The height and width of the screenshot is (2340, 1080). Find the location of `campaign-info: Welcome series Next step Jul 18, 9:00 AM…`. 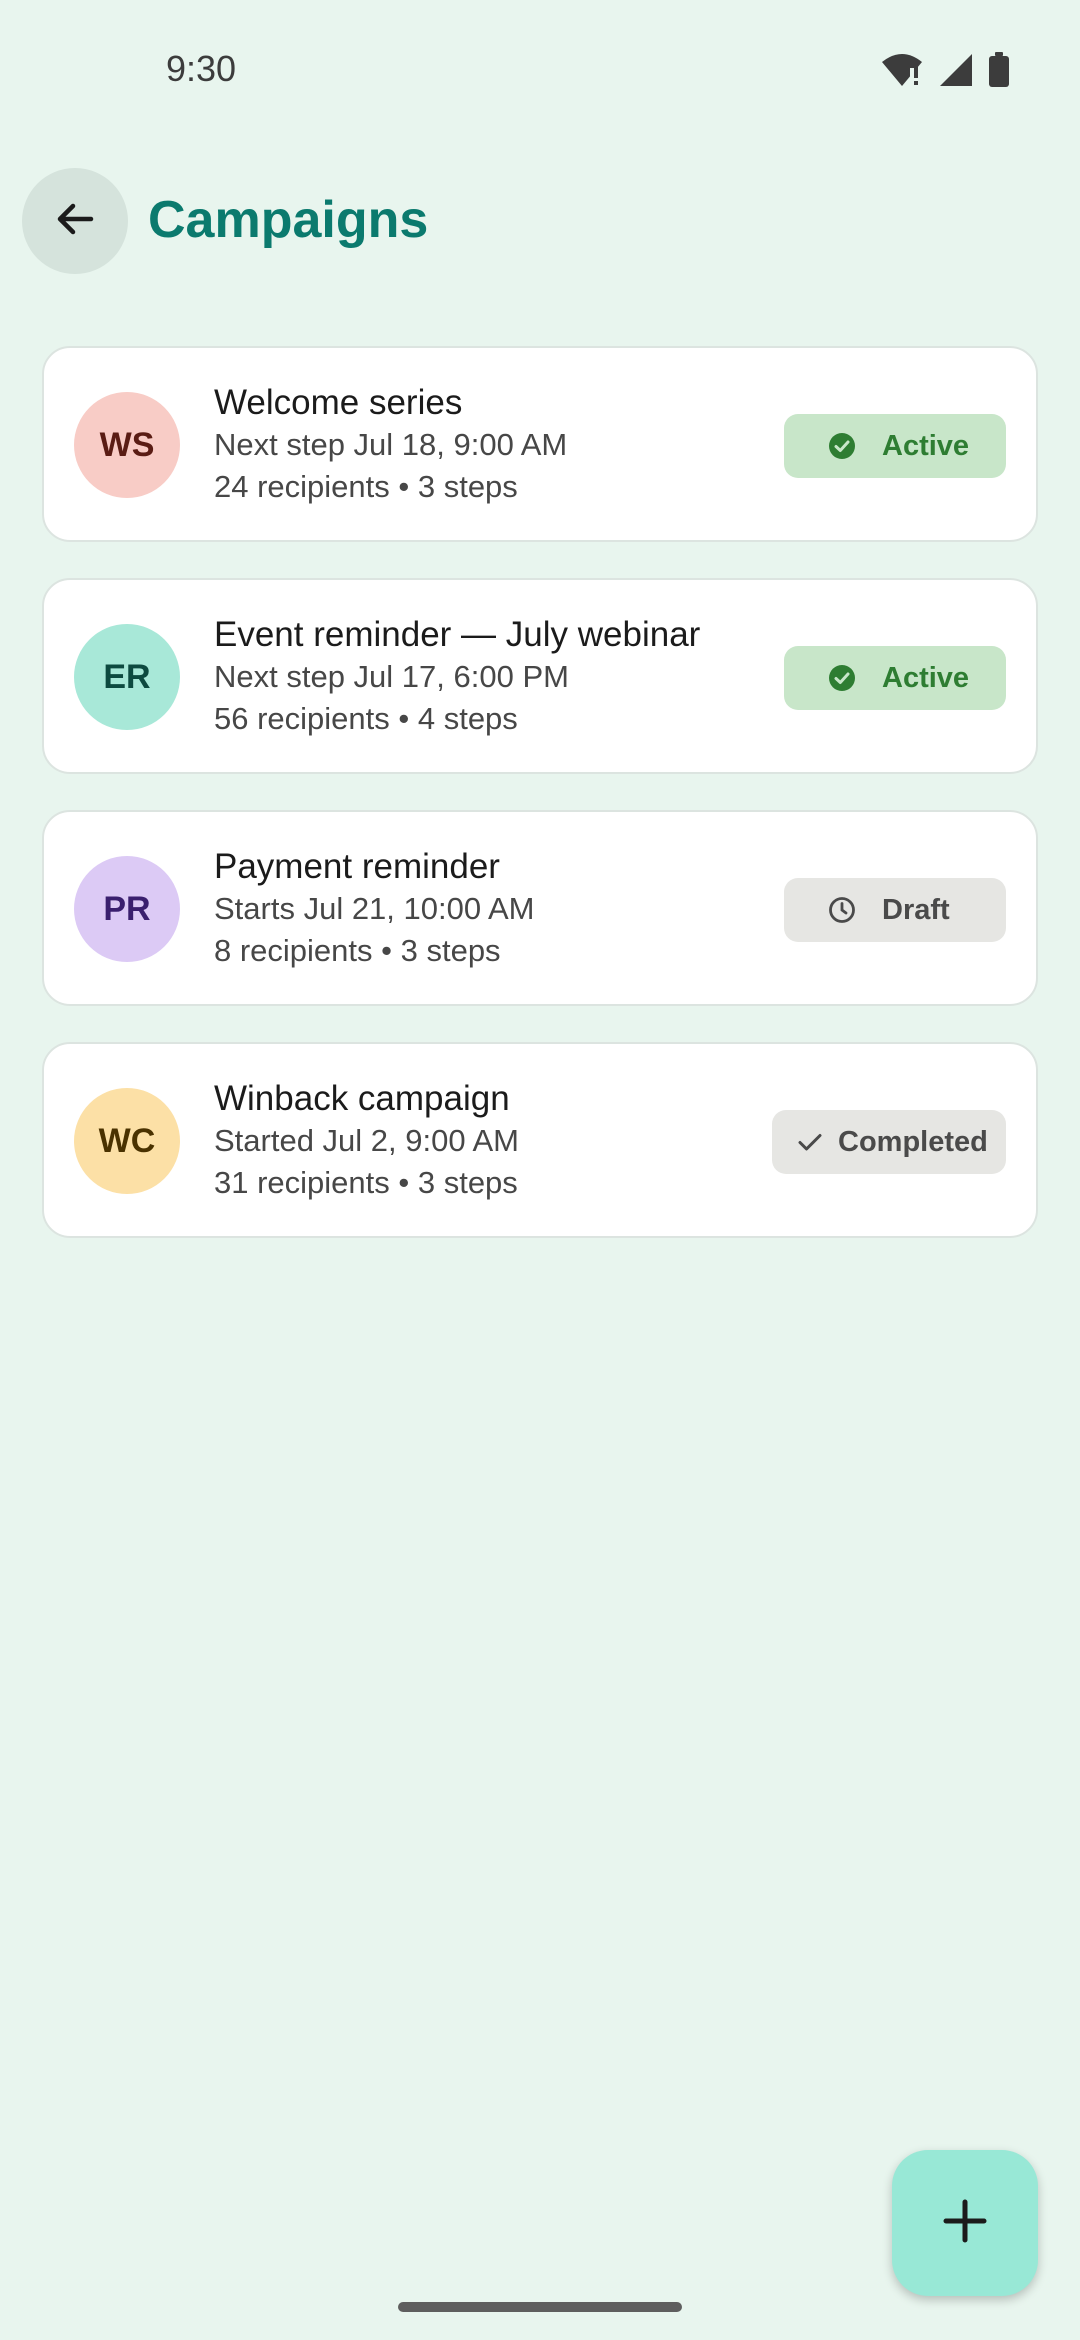

campaign-info: Welcome series Next step Jul 18, 9:00 AM… is located at coordinates (390, 445).